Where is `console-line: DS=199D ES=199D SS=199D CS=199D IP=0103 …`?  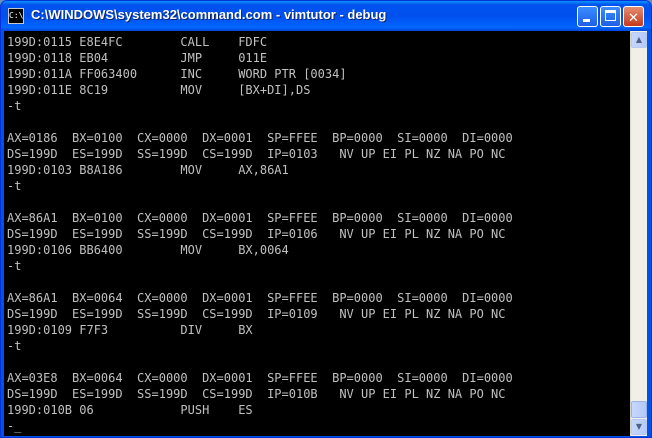 console-line: DS=199D ES=199D SS=199D CS=199D IP=0103 … is located at coordinates (256, 154).